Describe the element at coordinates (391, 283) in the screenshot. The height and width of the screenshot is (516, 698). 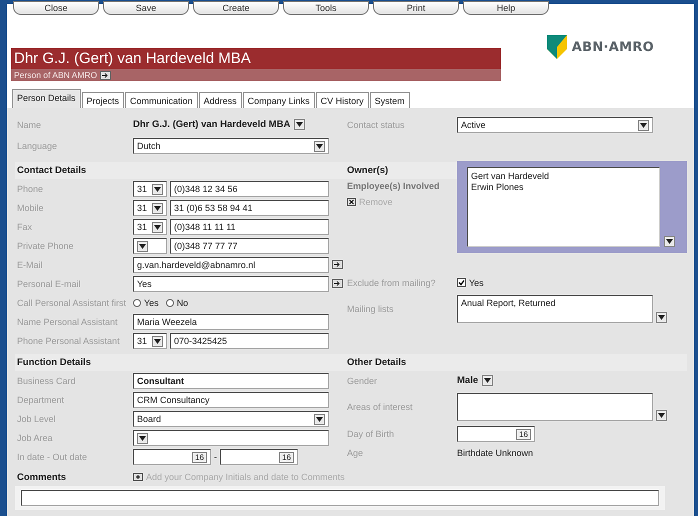
I see `field-label: Exclude from mailing?` at that location.